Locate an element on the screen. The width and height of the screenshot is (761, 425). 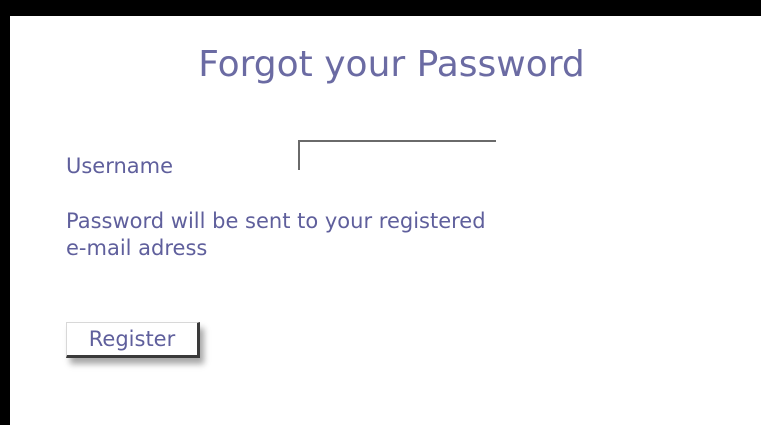
username-input is located at coordinates (397, 155).